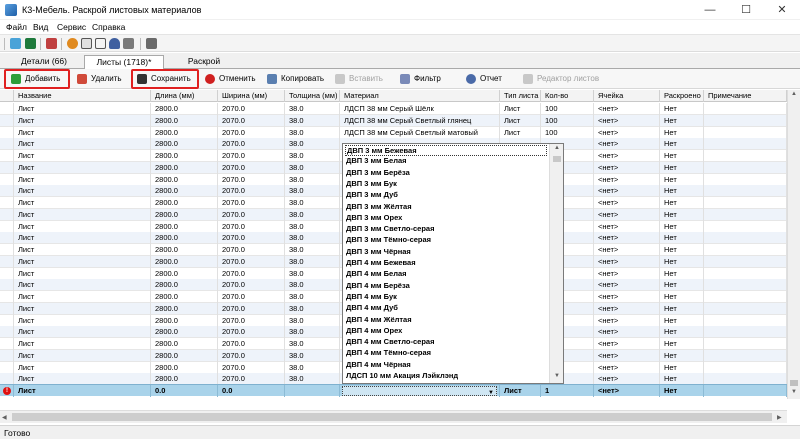 The image size is (800, 439). What do you see at coordinates (557, 376) in the screenshot?
I see `scroll-down-icon: ▼` at bounding box center [557, 376].